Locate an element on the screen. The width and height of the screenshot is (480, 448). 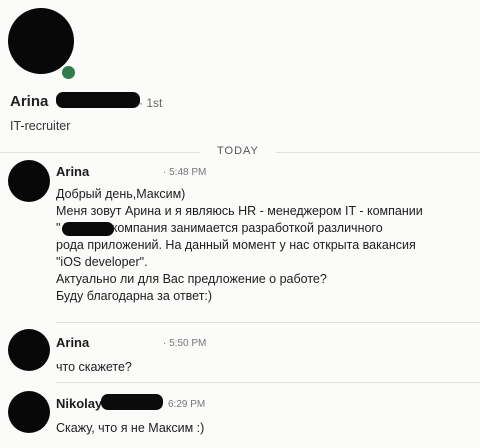
message-time: · 5:48 PM is located at coordinates (185, 172).